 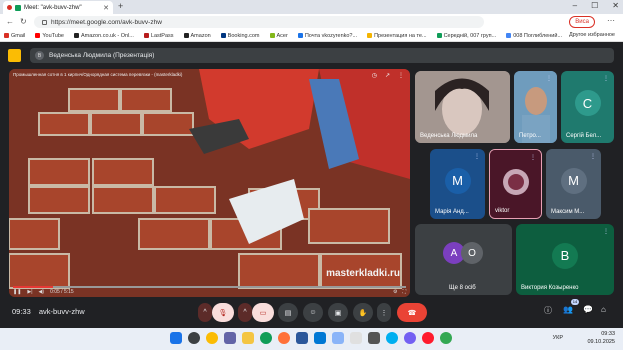 I want to click on emoji-icon: ☺, so click(x=313, y=312).